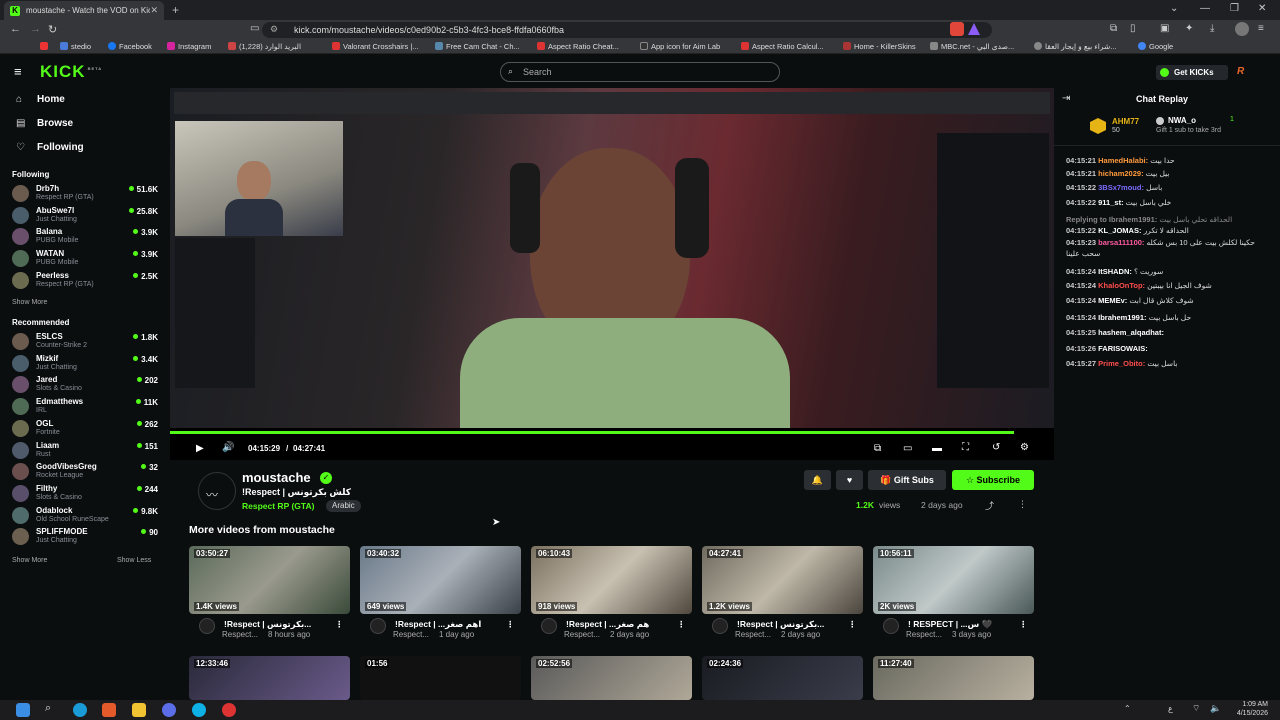 Image resolution: width=1280 pixels, height=720 pixels. What do you see at coordinates (1127, 708) in the screenshot?
I see `tray-chevron-icon: ⌃` at bounding box center [1127, 708].